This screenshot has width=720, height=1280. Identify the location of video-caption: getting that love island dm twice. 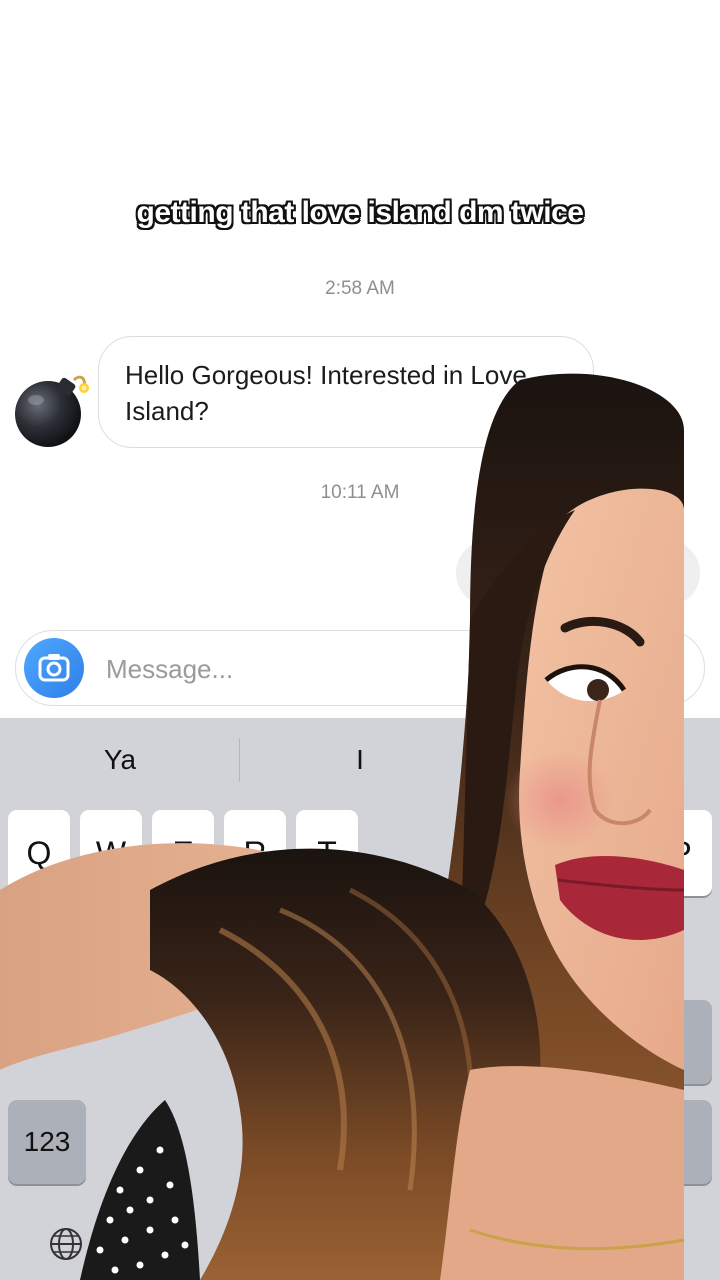
(360, 212).